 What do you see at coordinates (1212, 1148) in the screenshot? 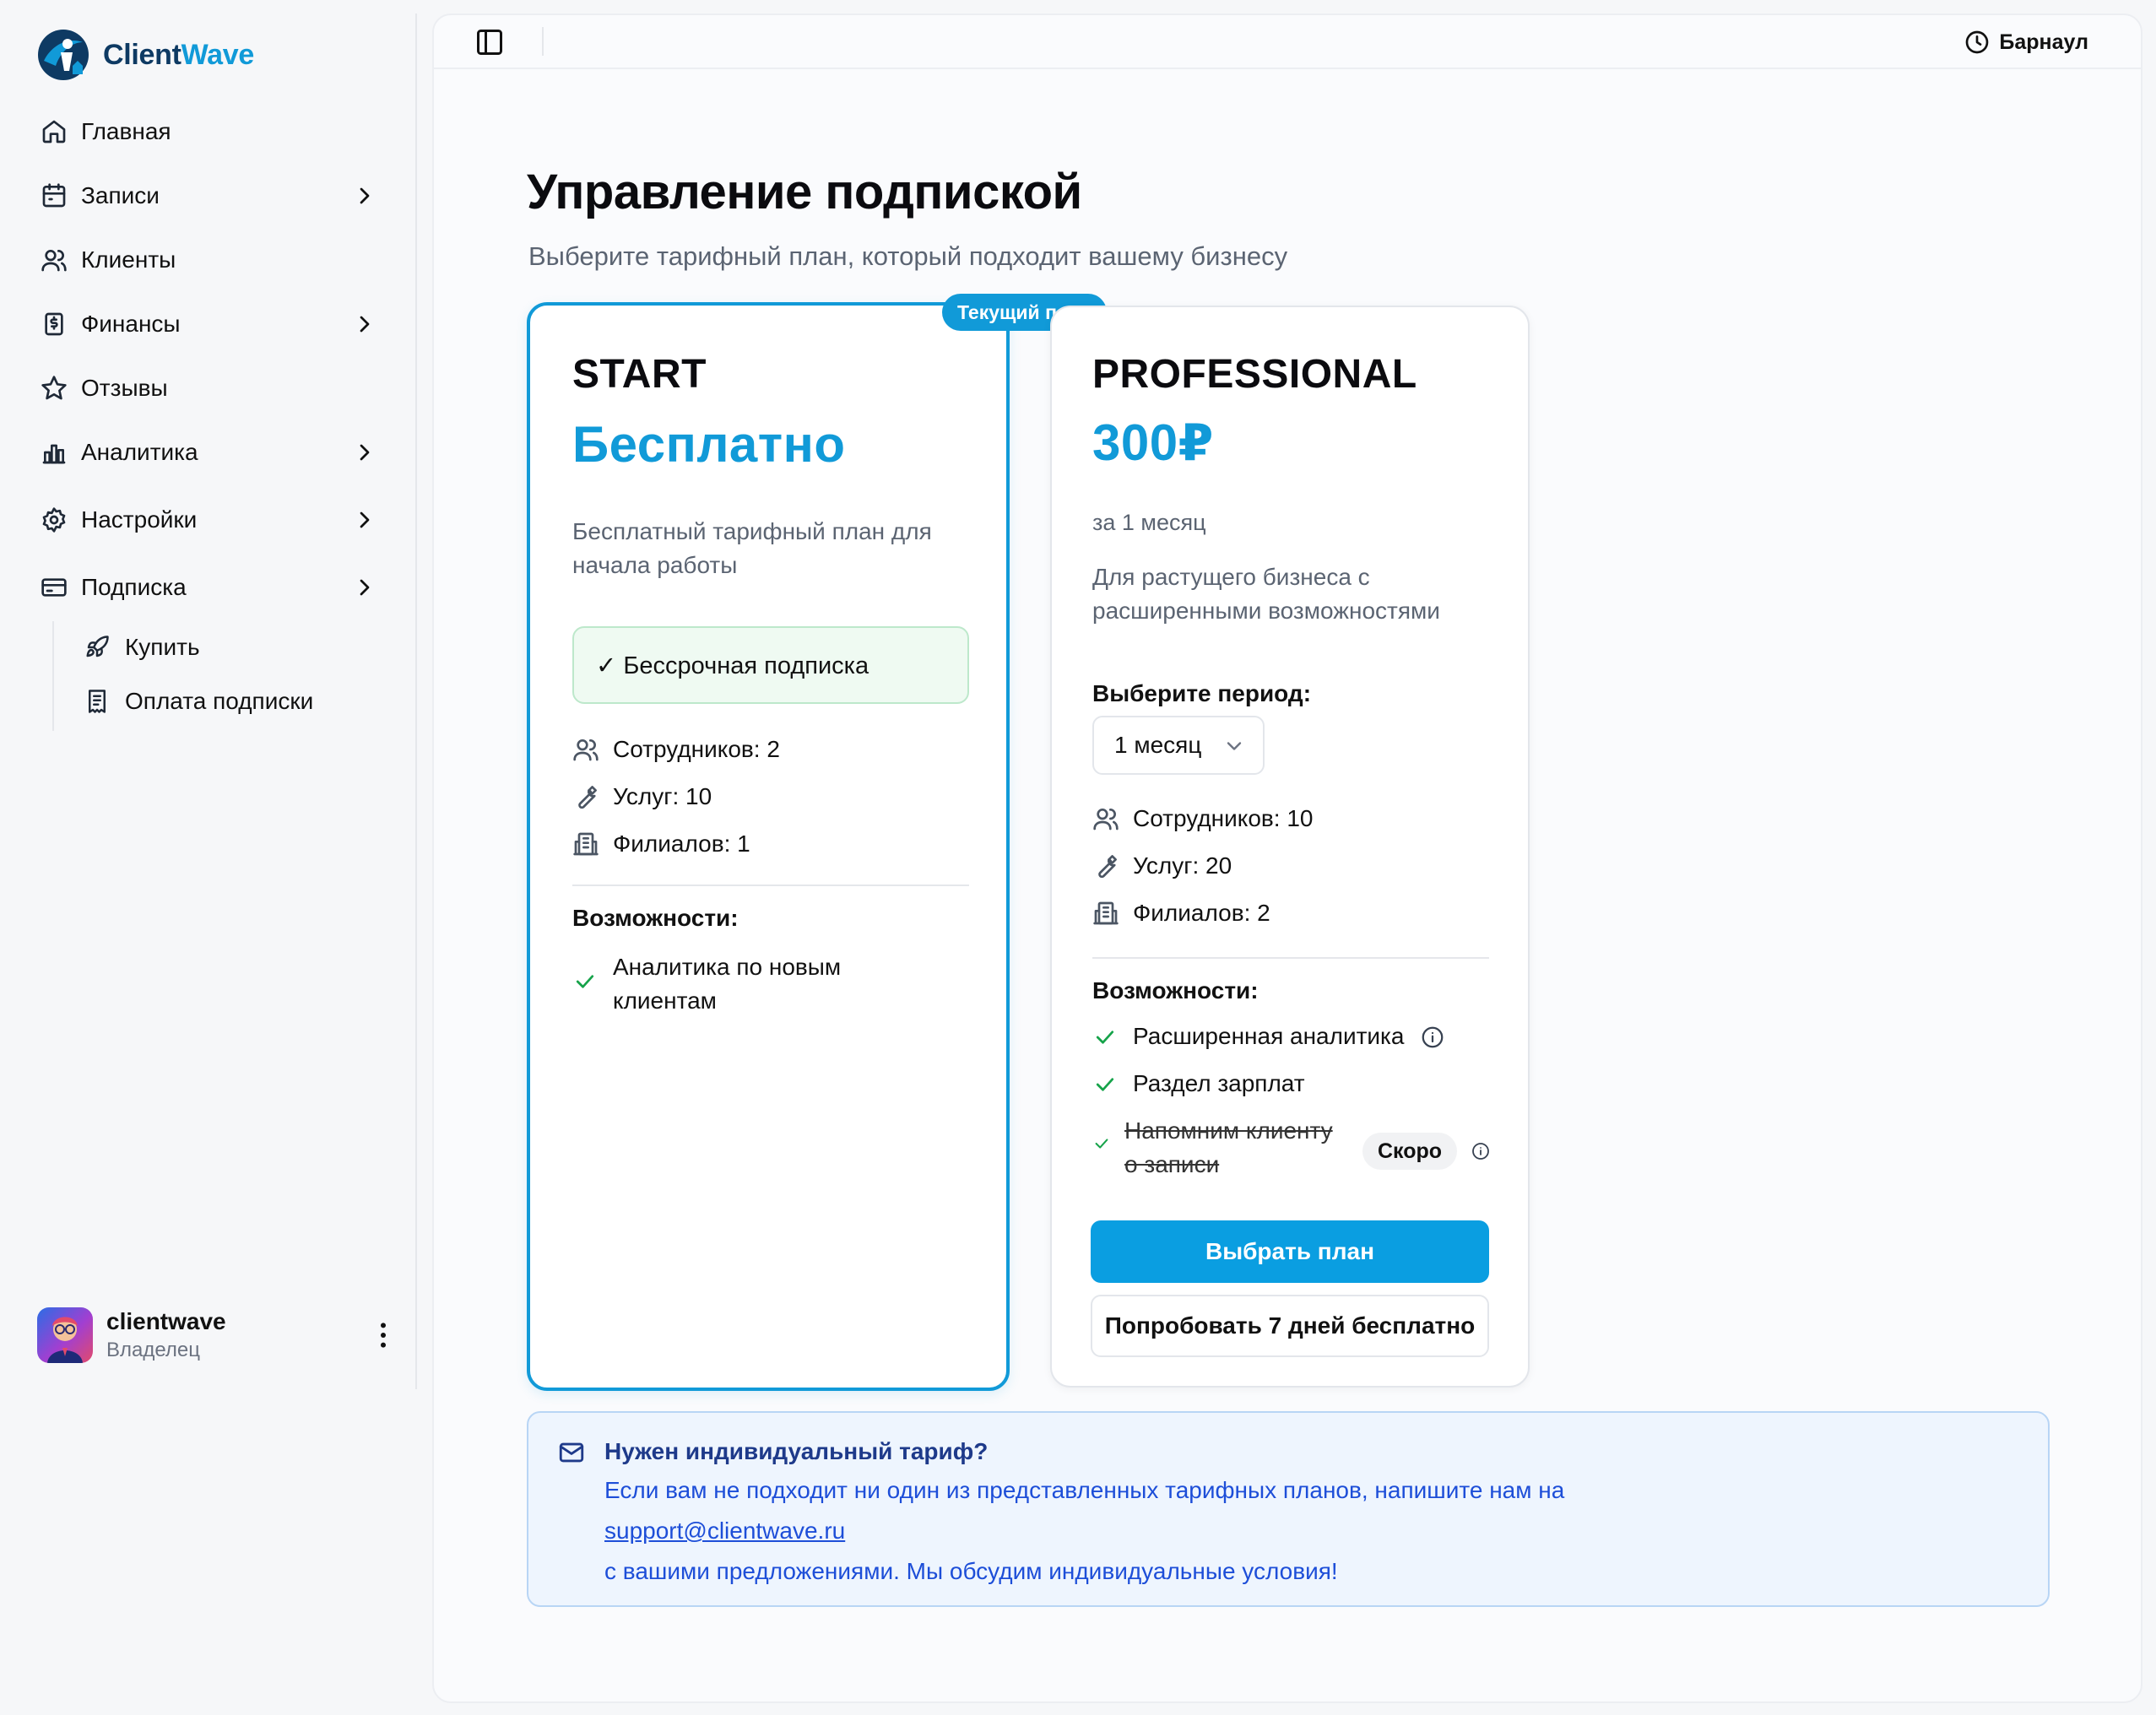
I see `feature-item-coming-soon: Напомним клиенту о записи` at bounding box center [1212, 1148].